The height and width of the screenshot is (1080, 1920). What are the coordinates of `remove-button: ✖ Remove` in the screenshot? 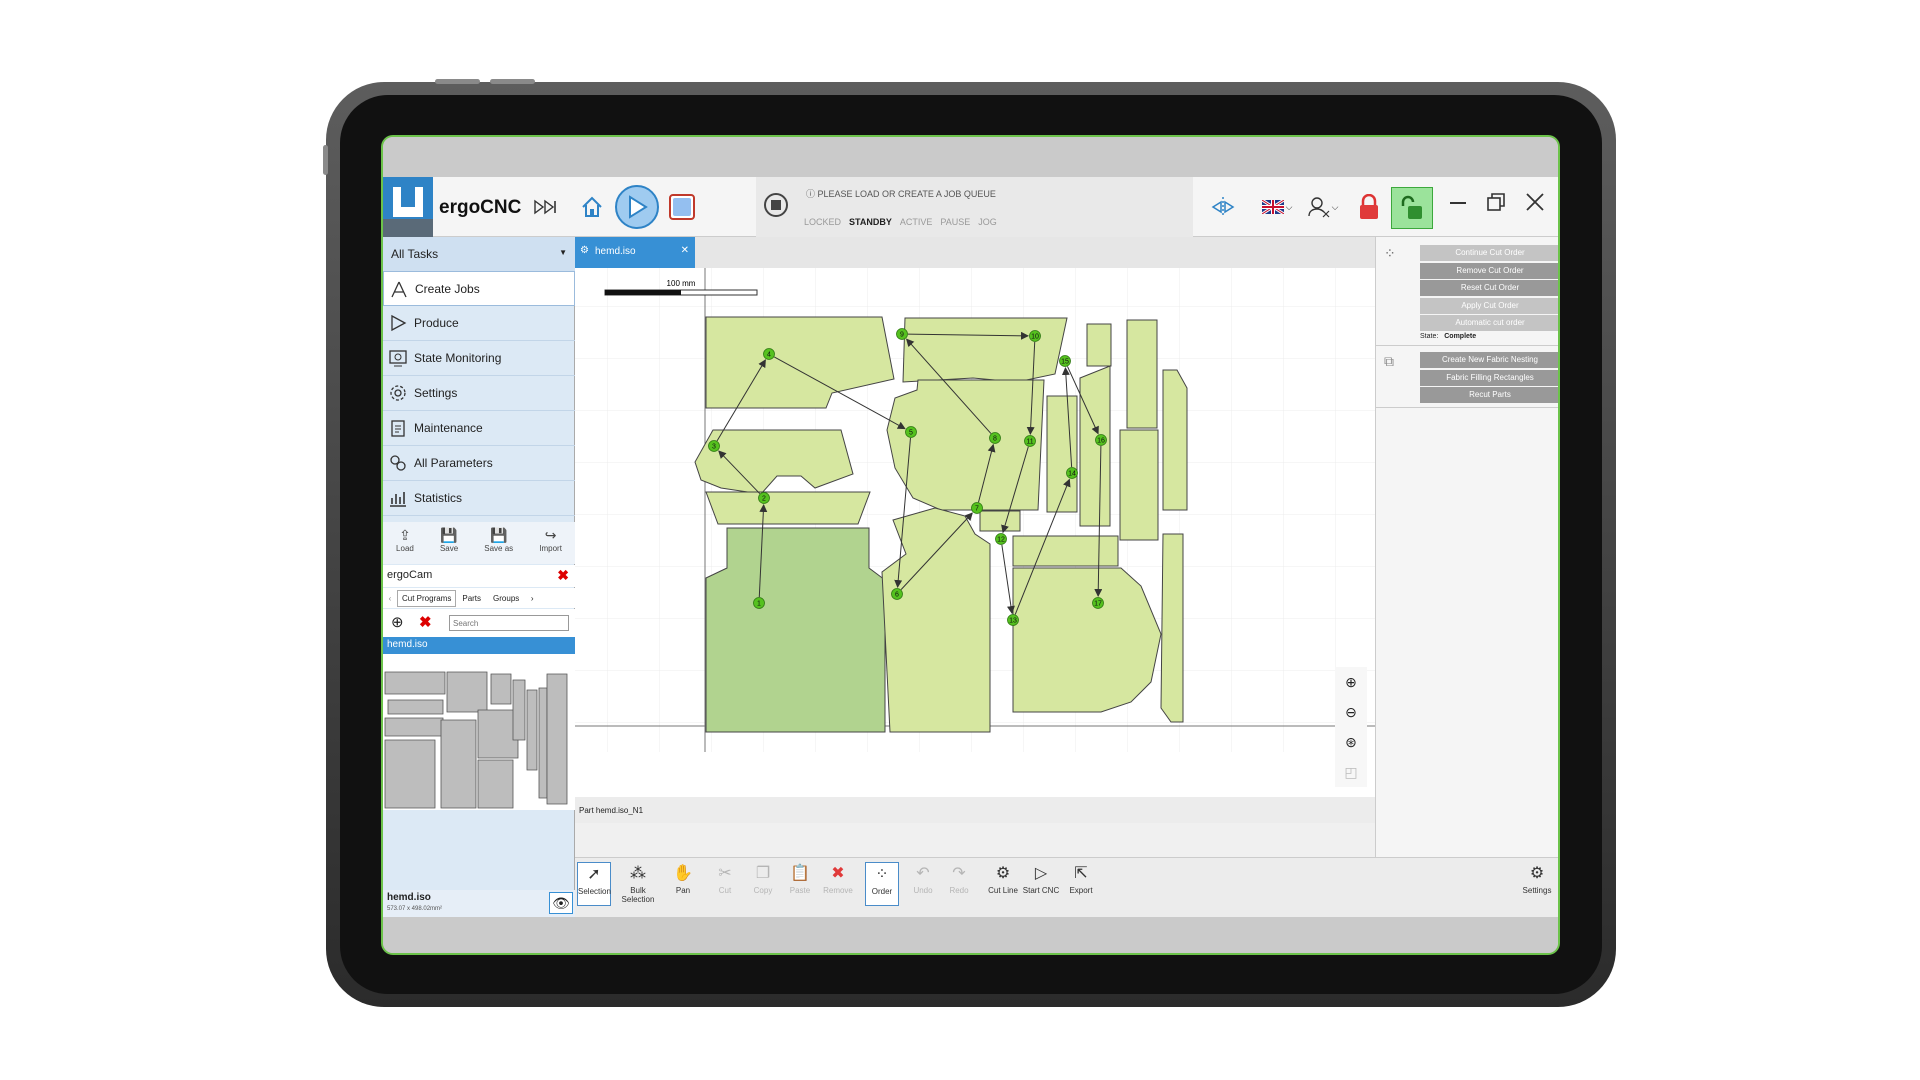 It's located at (838, 884).